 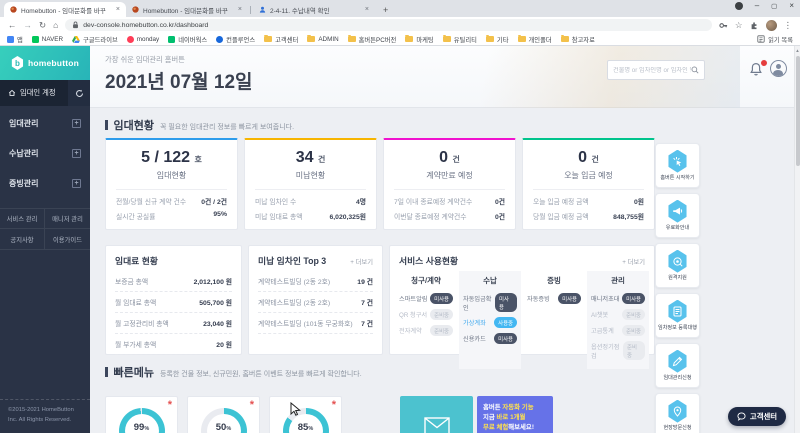 I want to click on section-desc: 등록한 건물 정보, 신규민원, 홈버튼 이벤트 정보를 빠르게 확인합니다., so click(x=260, y=374).